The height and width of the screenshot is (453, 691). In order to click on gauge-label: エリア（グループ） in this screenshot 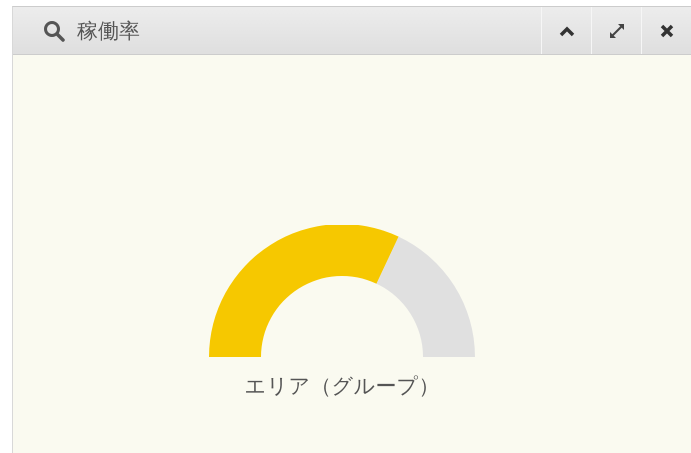, I will do `click(342, 386)`.